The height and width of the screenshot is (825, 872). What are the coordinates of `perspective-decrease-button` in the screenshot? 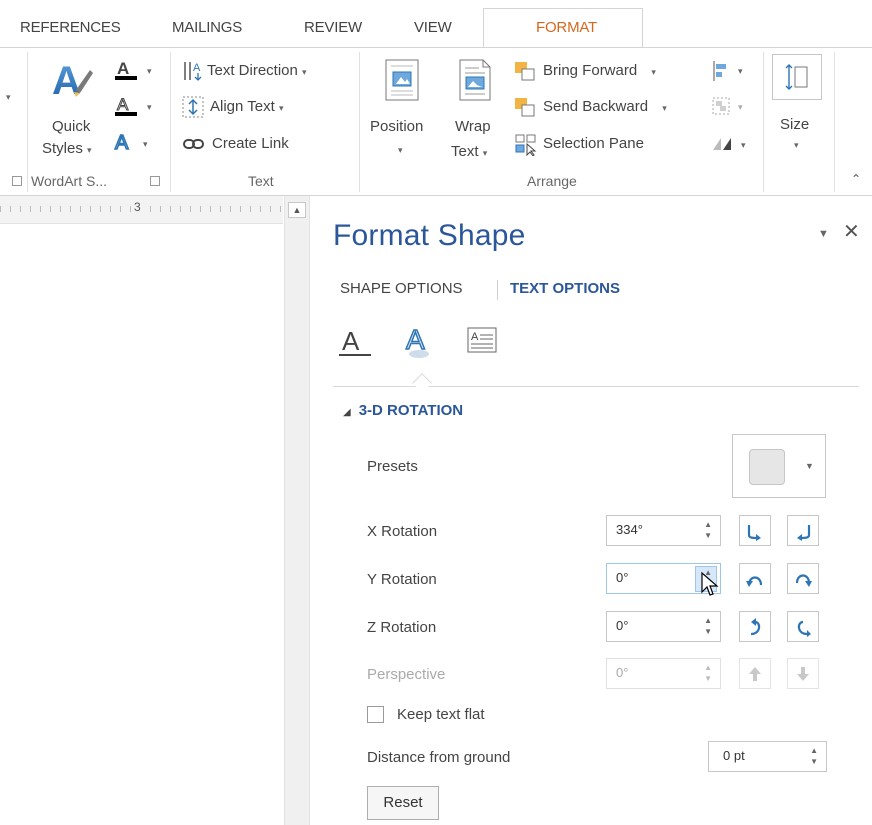 It's located at (803, 673).